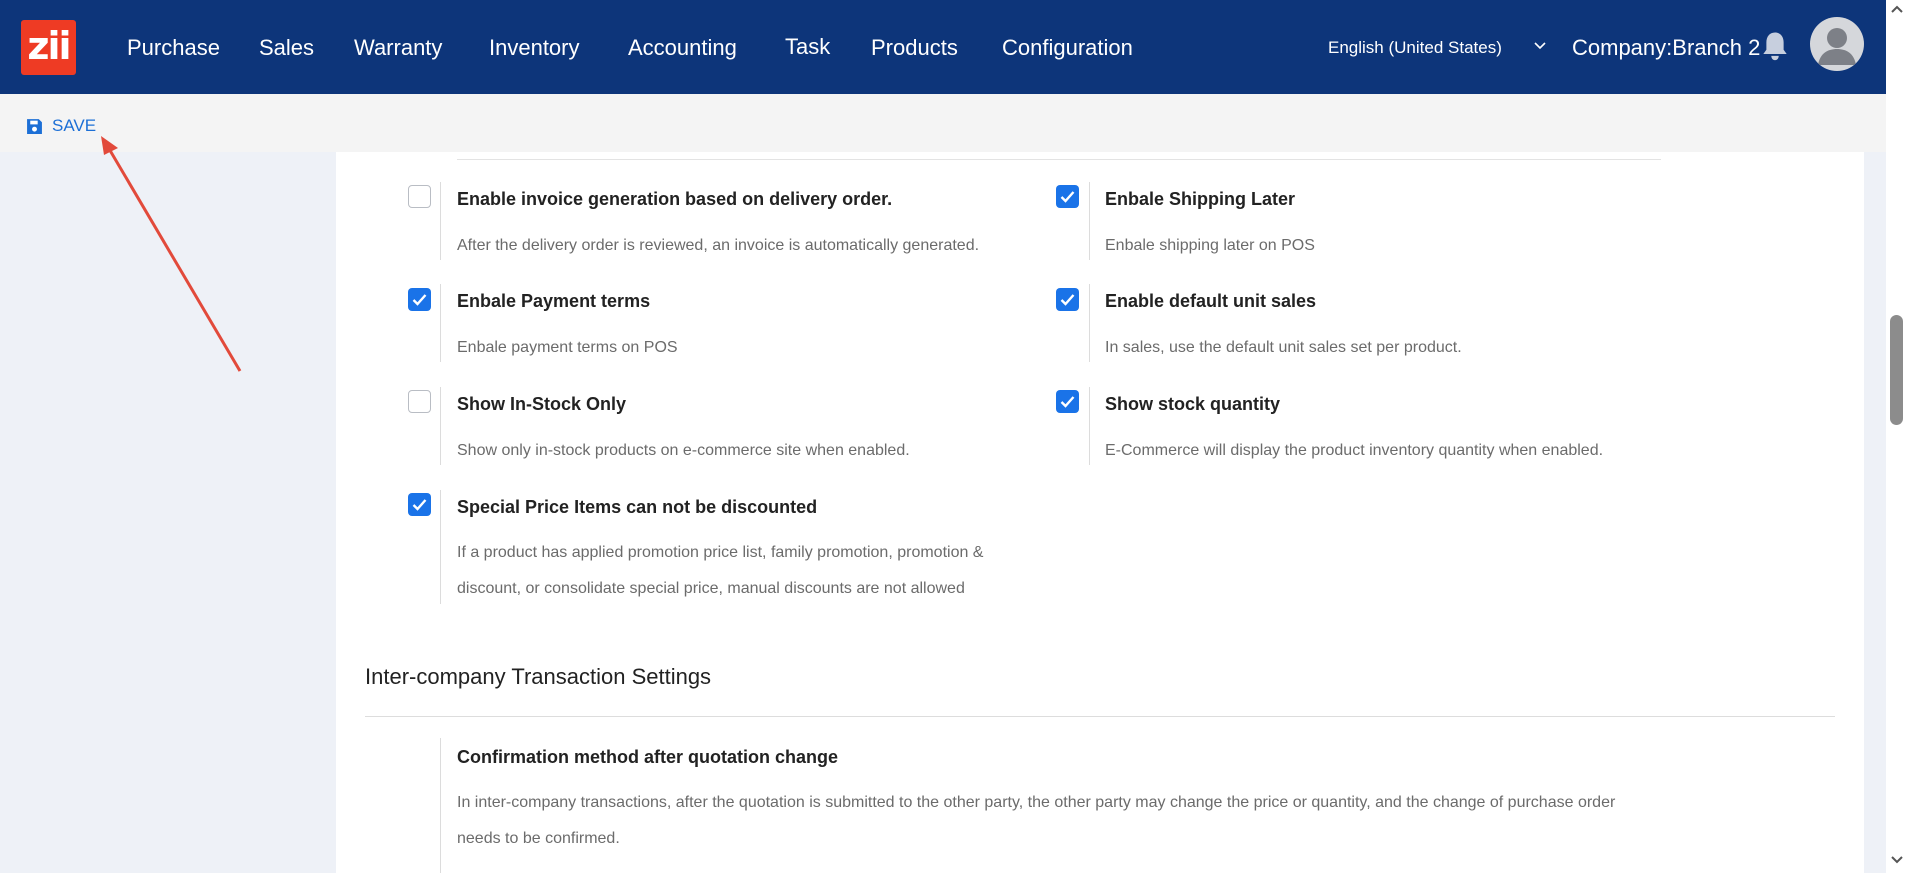 This screenshot has height=873, width=1908. Describe the element at coordinates (1666, 48) in the screenshot. I see `company-branch-selector: Company:Branch 2` at that location.